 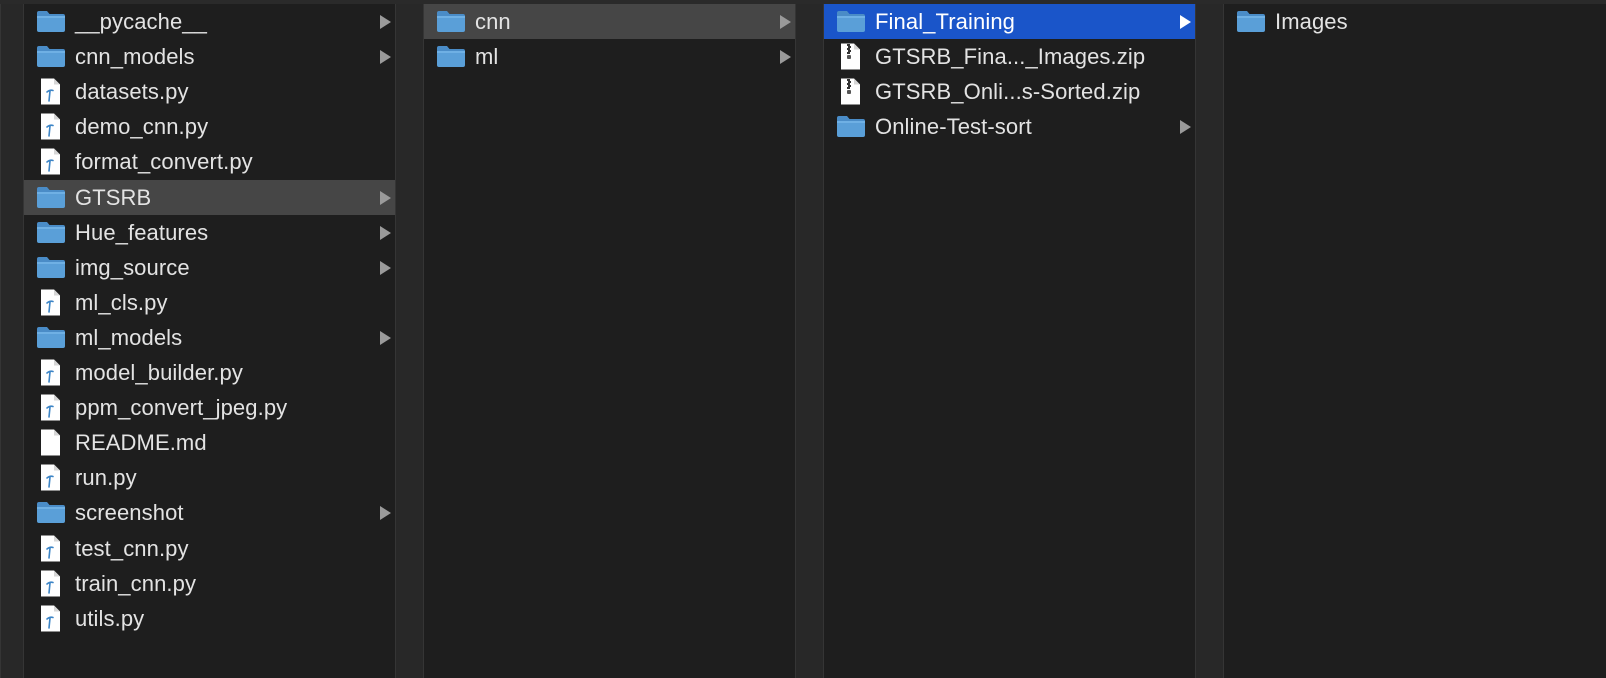 I want to click on list-item-run-py: run.py, so click(x=209, y=477).